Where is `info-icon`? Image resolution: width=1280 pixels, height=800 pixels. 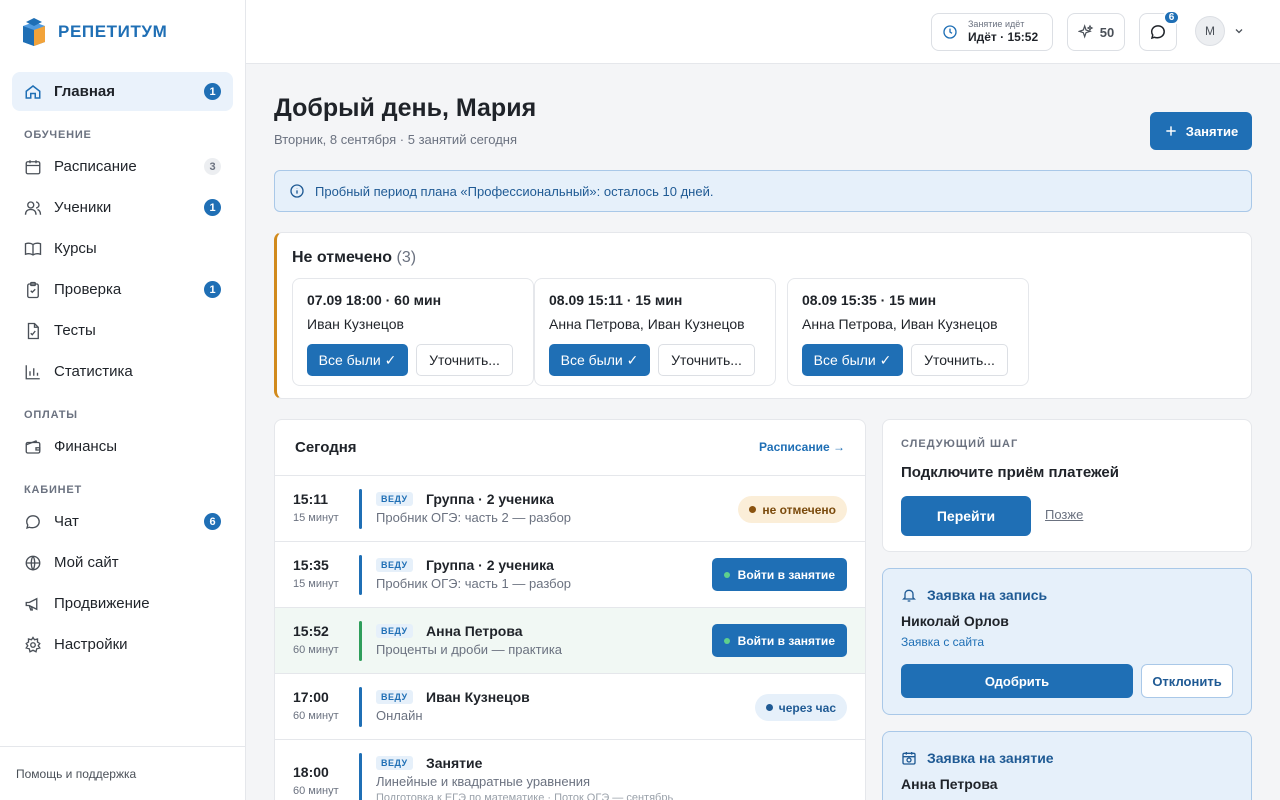 info-icon is located at coordinates (297, 191).